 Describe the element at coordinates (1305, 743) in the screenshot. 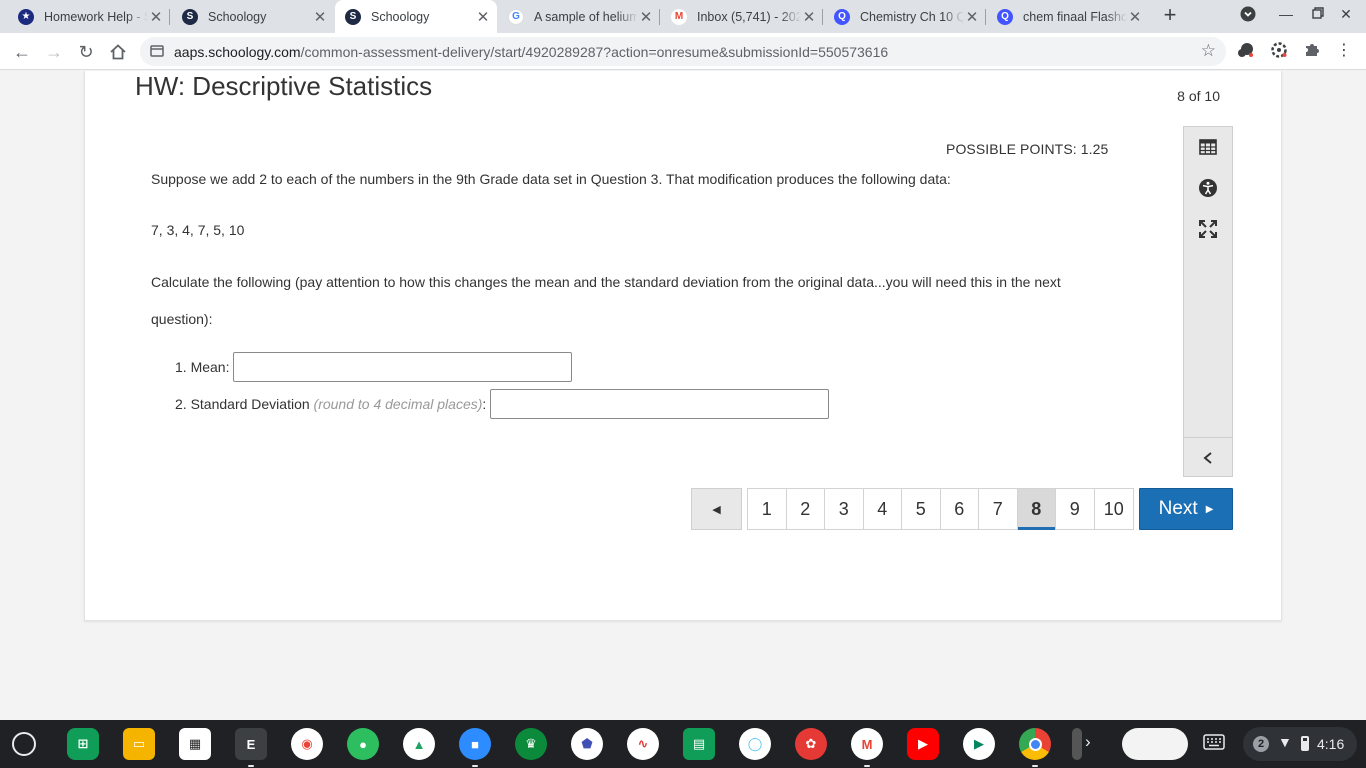

I see `battery-icon` at that location.